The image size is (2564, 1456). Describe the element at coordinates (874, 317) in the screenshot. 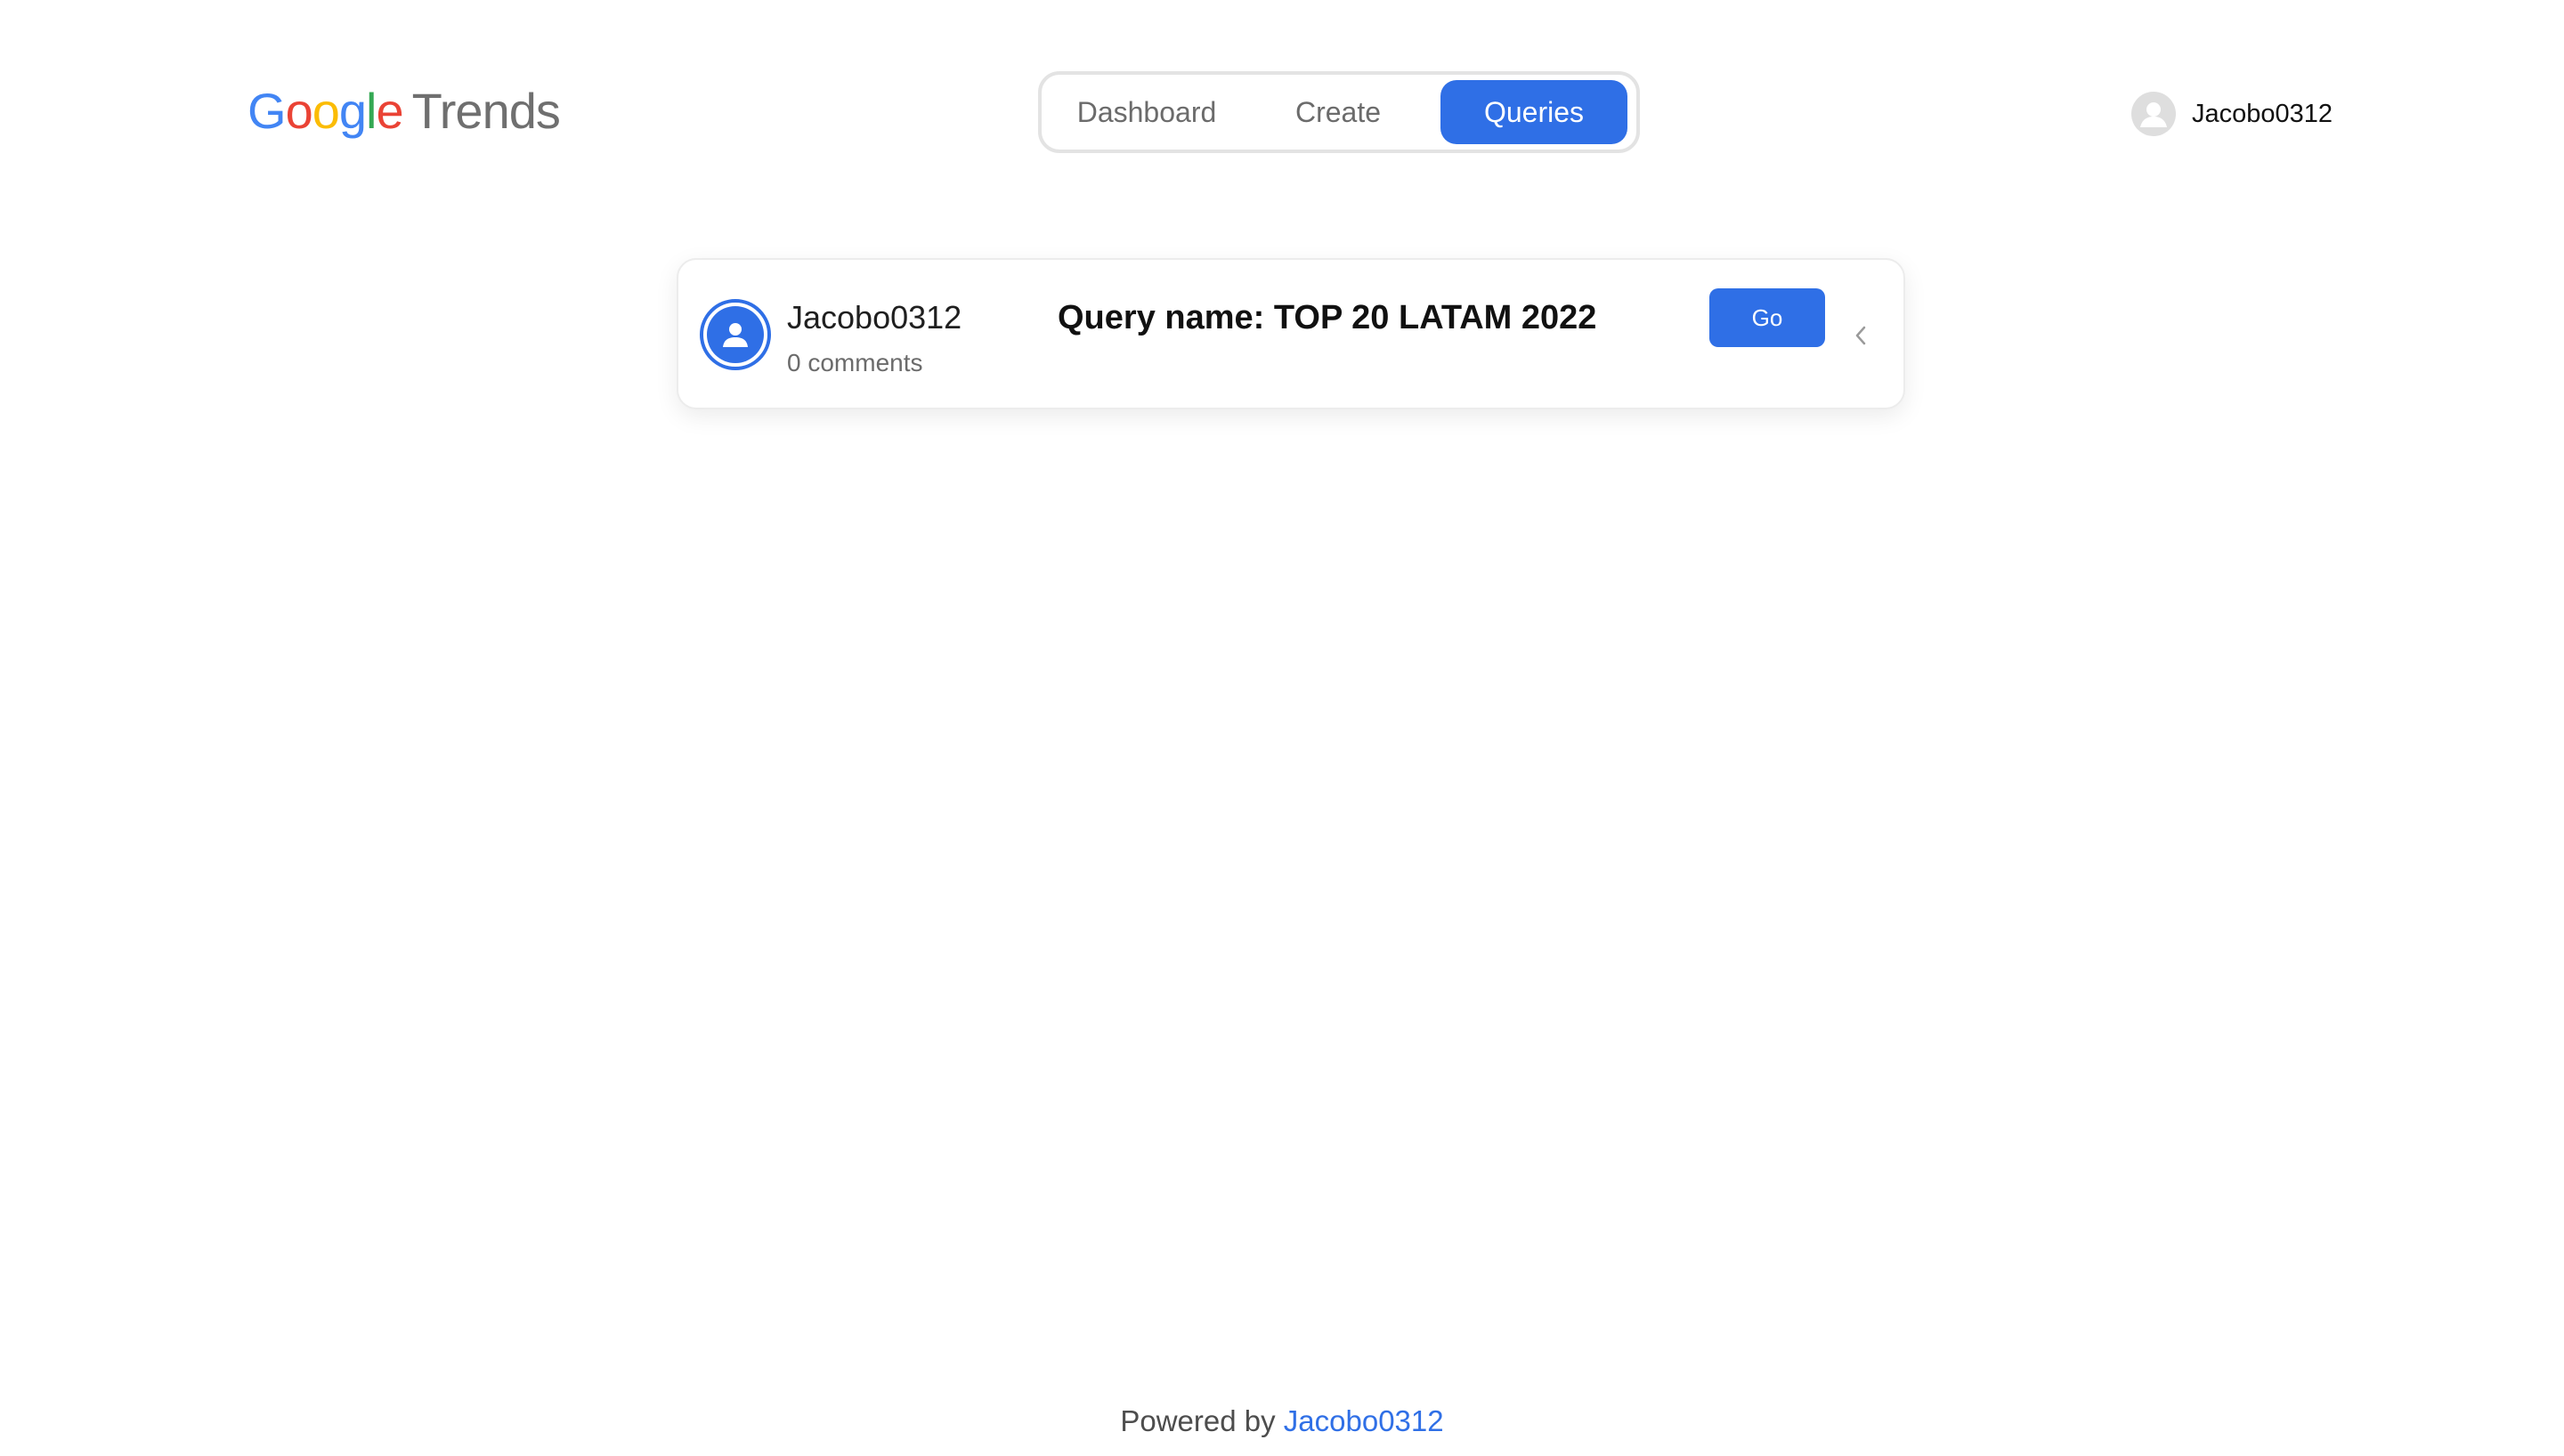

I see `query-author: Jacobo0312` at that location.